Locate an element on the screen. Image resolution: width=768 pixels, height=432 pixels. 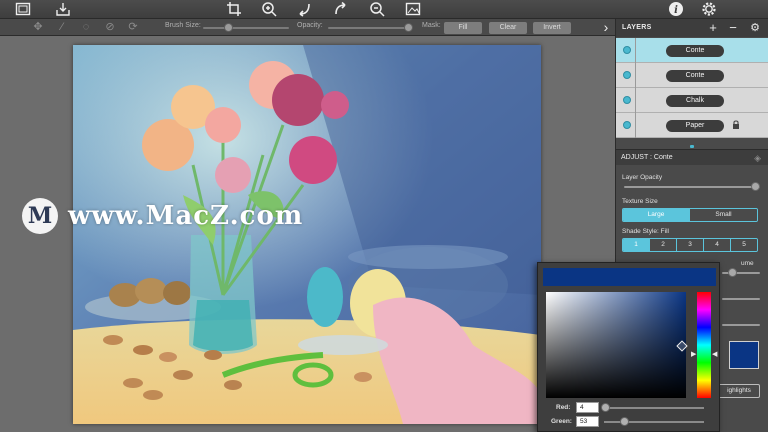
layers-header: LAYERS + − ⚙ is located at coordinates (692, 28).